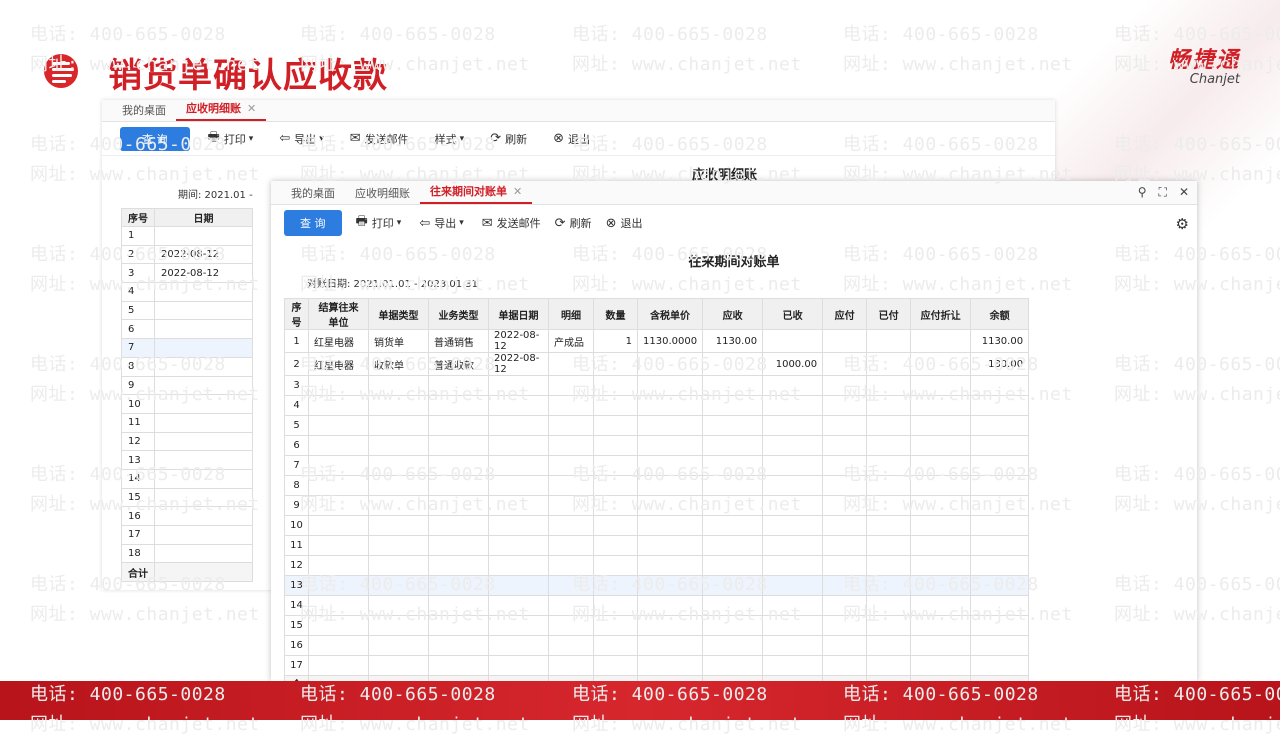 The image size is (1280, 736). I want to click on column-header: 已付, so click(889, 314).